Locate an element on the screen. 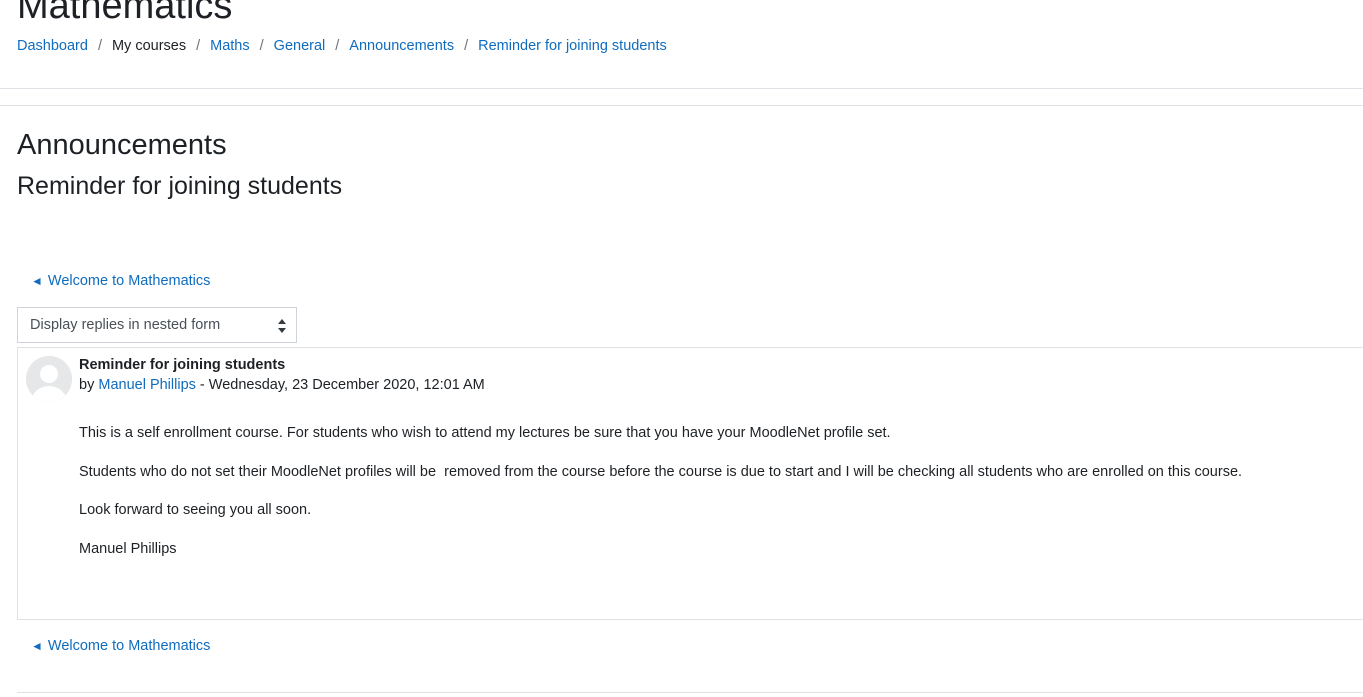 The height and width of the screenshot is (697, 1363). display-mode-value: Display replies in nested form is located at coordinates (125, 325).